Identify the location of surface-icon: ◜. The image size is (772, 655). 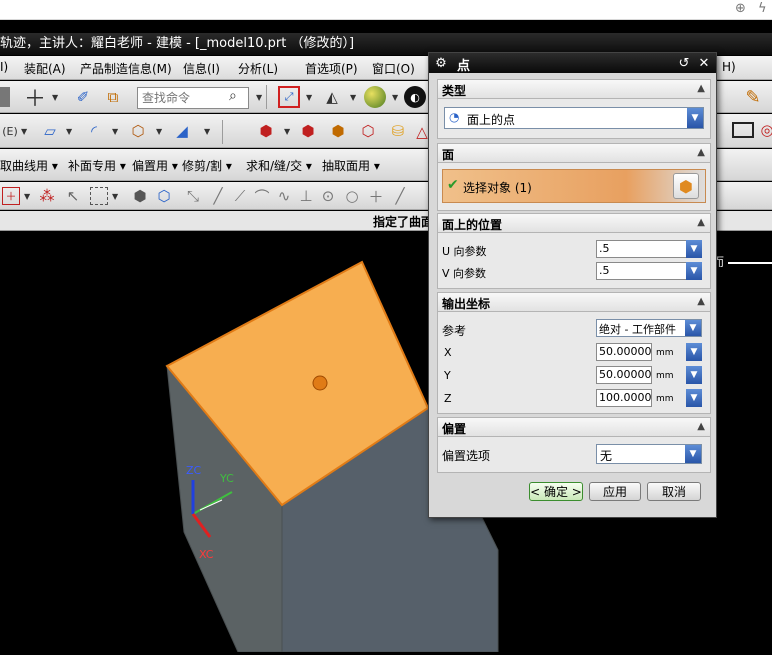
(94, 131).